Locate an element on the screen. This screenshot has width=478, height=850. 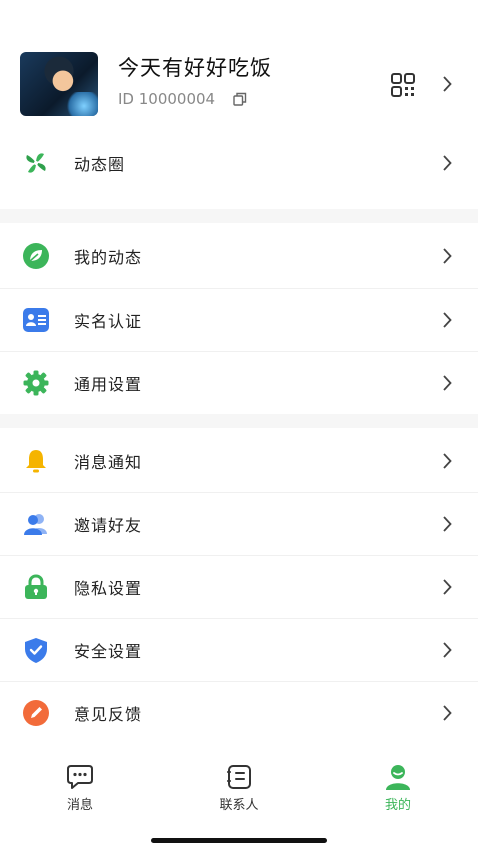
tab-label: 我的 is located at coordinates (397, 805).